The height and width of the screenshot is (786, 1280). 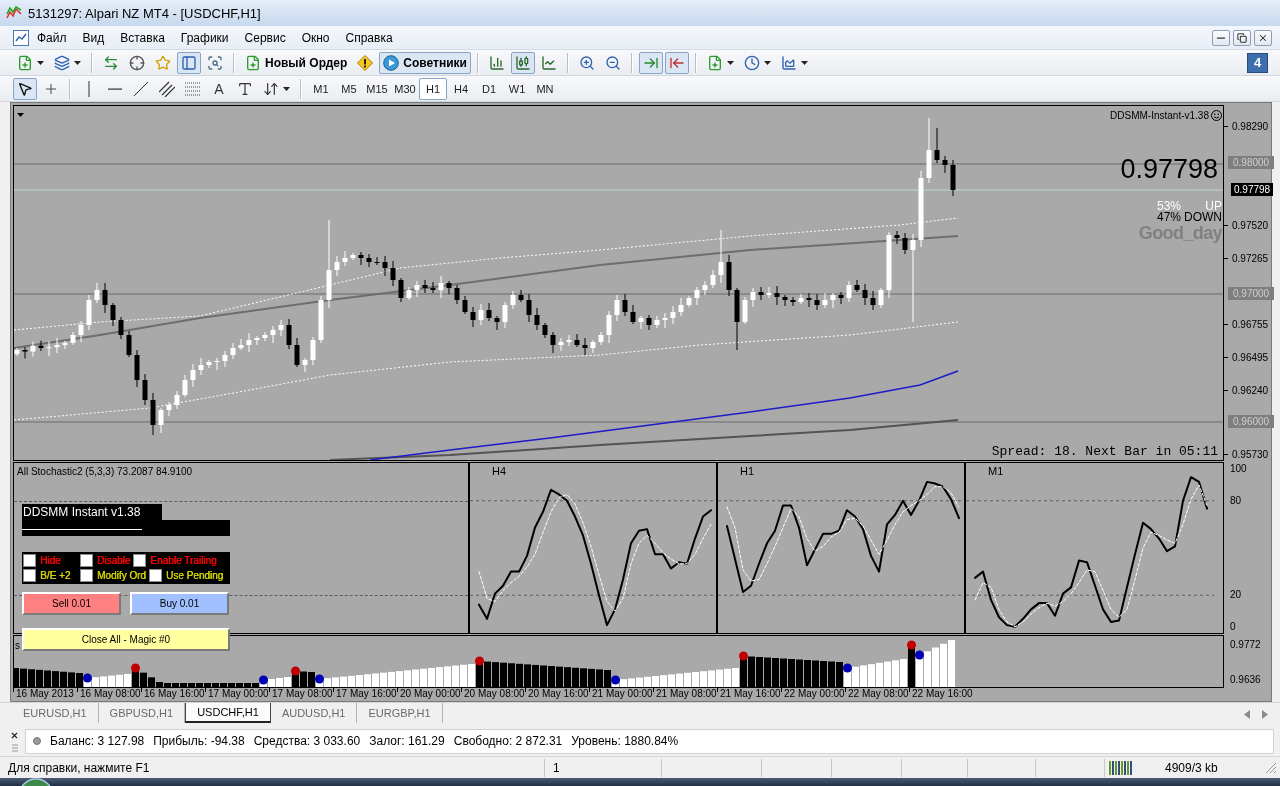 I want to click on menu-item: Сервис, so click(x=265, y=37).